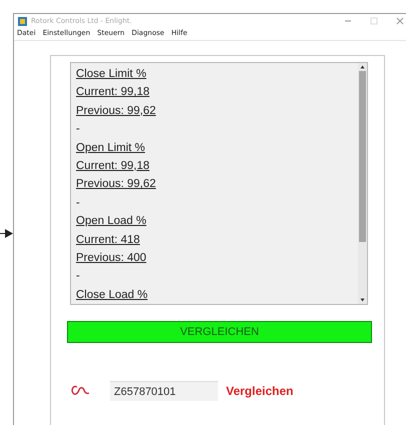  Describe the element at coordinates (362, 300) in the screenshot. I see `scroll-down-icon` at that location.